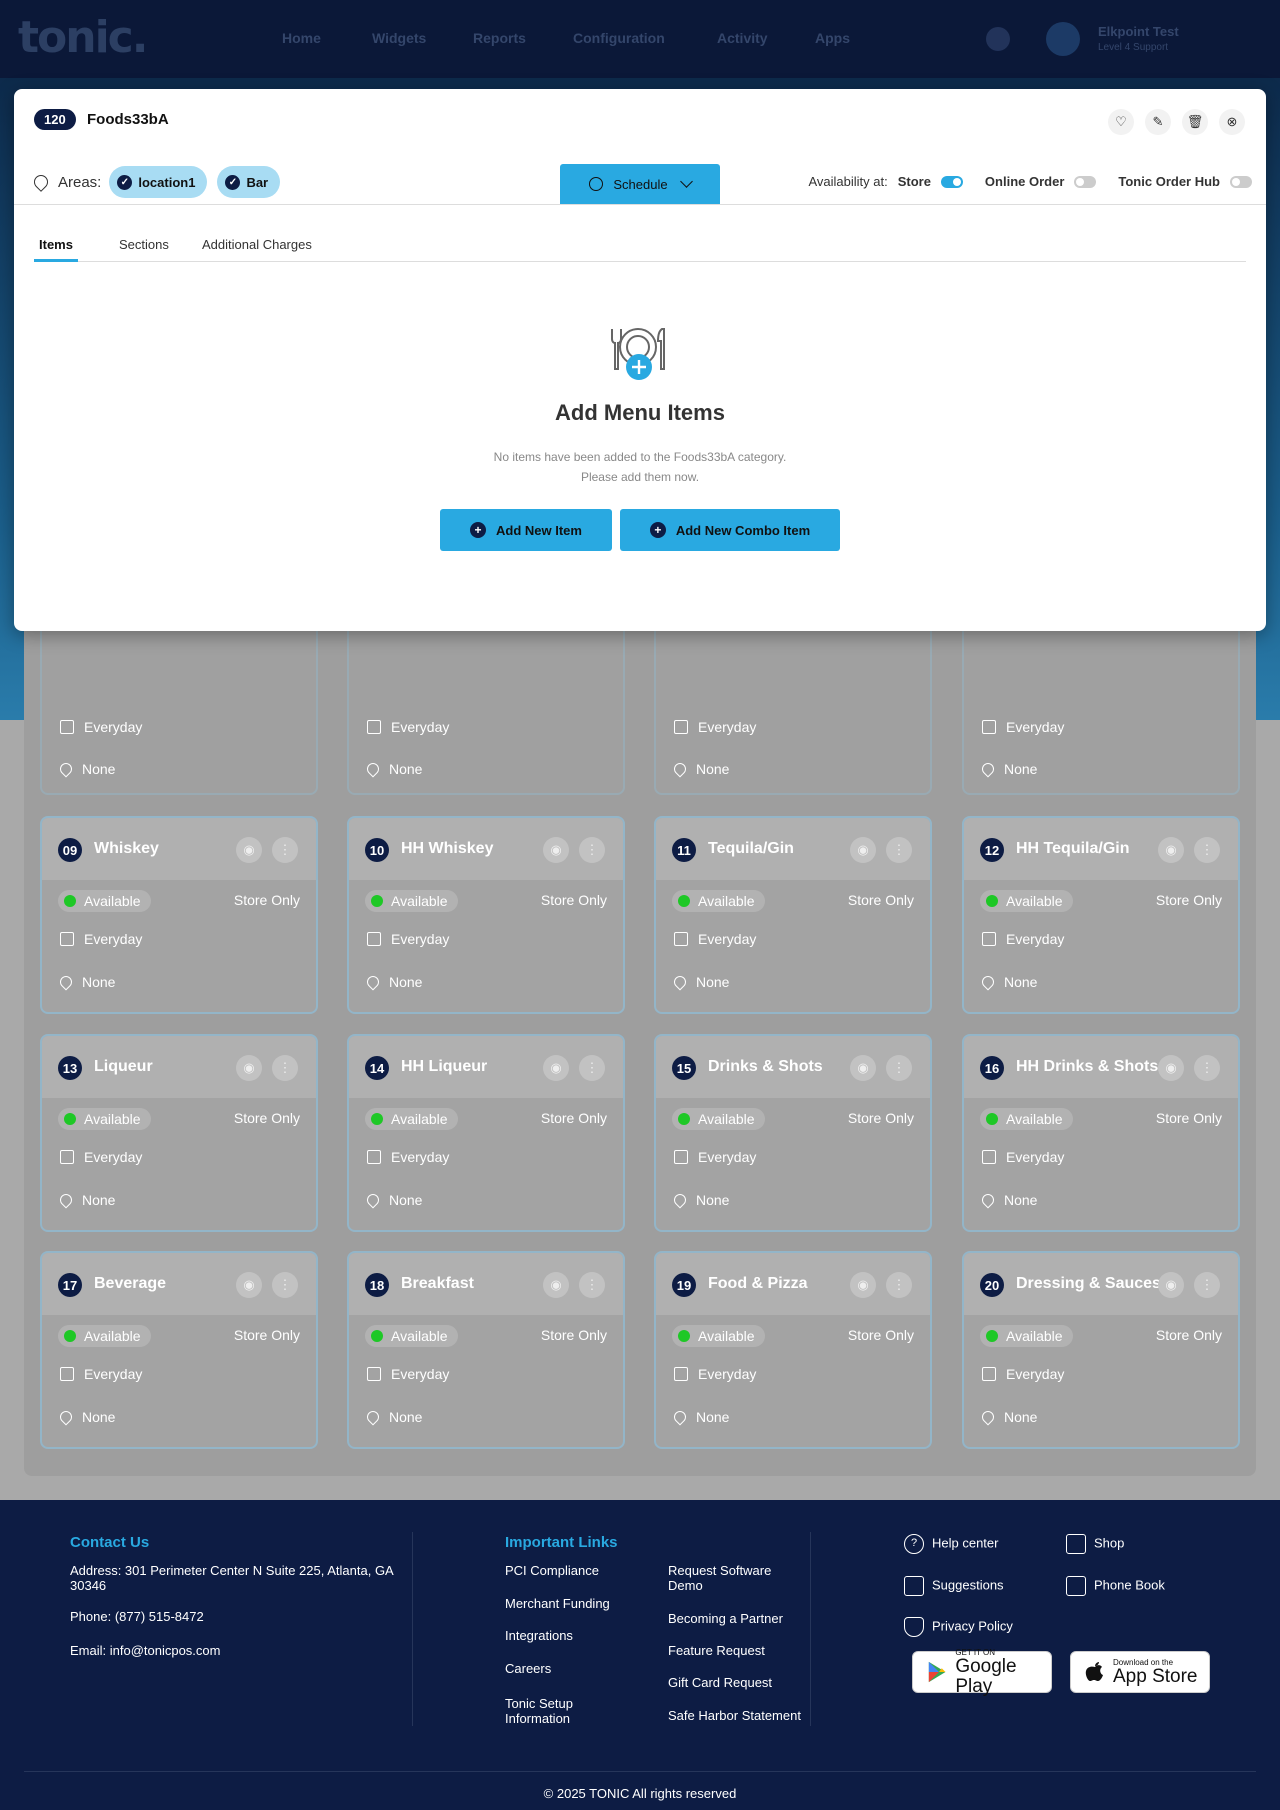  Describe the element at coordinates (716, 1650) in the screenshot. I see `link-feature-request: Feature Request` at that location.